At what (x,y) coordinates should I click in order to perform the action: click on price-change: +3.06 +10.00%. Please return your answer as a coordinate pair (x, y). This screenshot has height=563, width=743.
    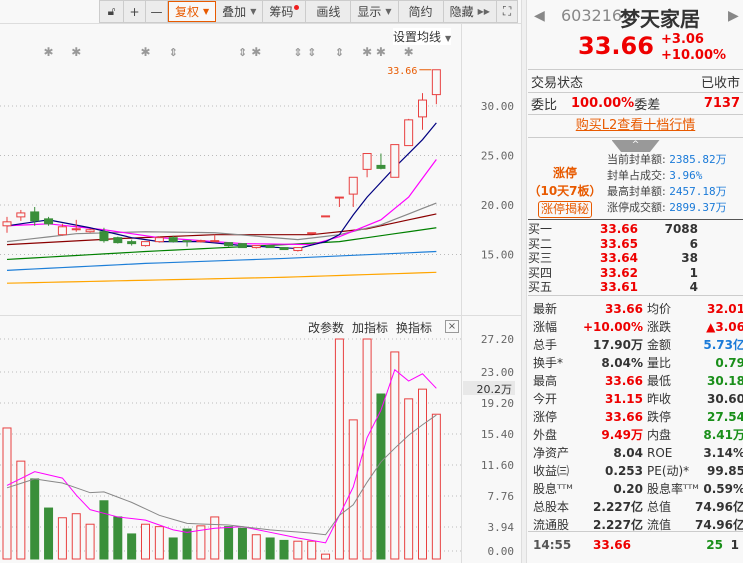
    Looking at the image, I should click on (693, 48).